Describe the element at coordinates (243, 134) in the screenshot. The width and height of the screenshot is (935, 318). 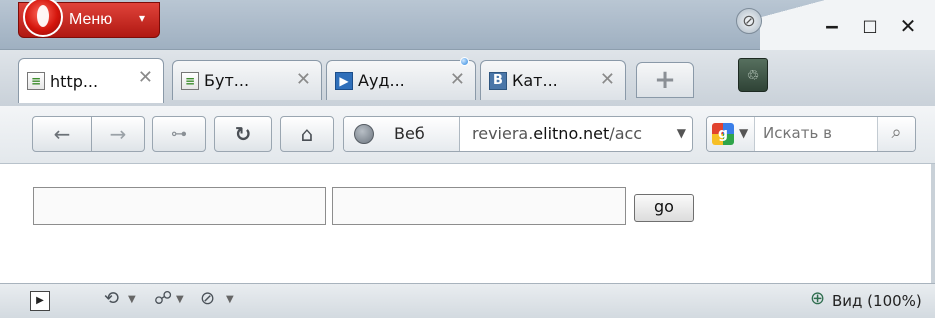
I see `reload-button: ↻` at that location.